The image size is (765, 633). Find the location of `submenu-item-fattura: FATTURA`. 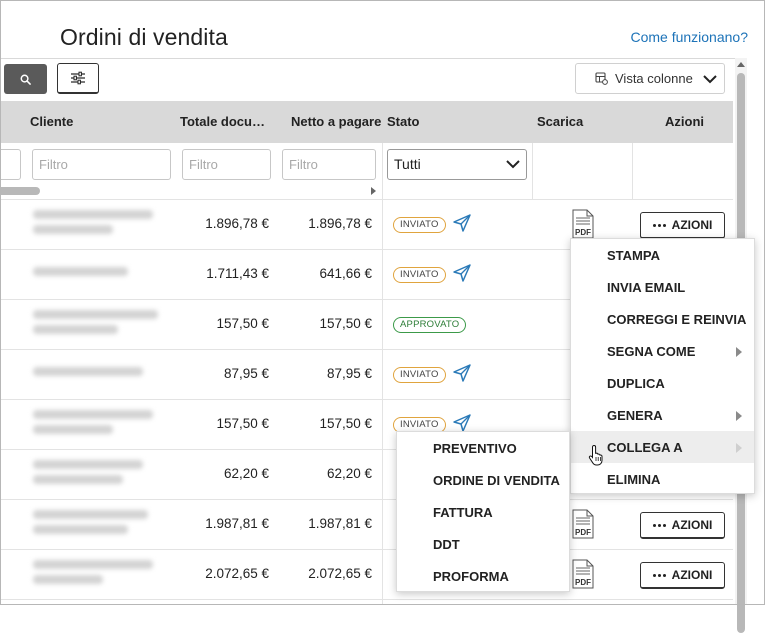

submenu-item-fattura: FATTURA is located at coordinates (483, 512).